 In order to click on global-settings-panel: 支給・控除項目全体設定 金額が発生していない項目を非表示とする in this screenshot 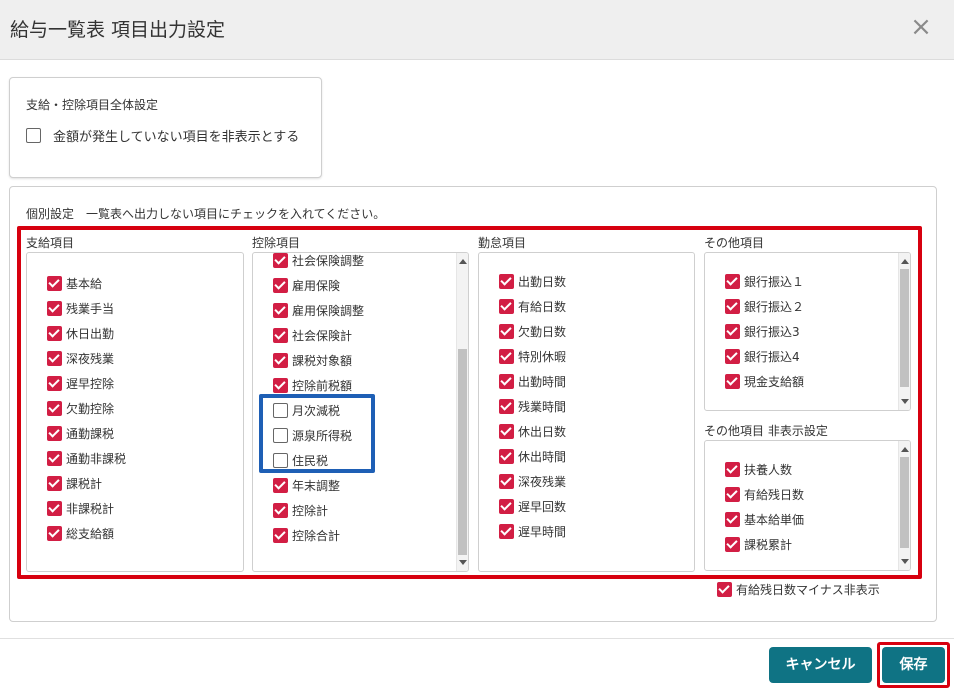, I will do `click(165, 127)`.